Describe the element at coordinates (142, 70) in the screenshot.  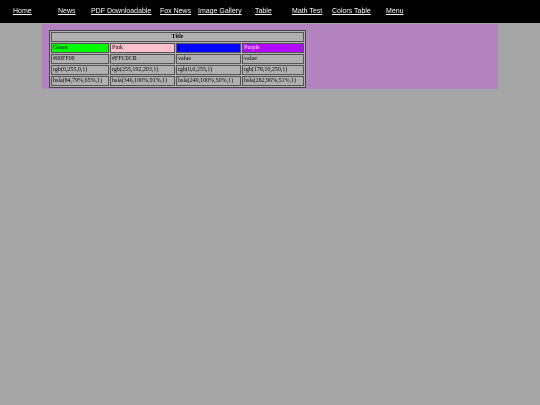
I see `table-cell: rgb(255,192,203,1)` at that location.